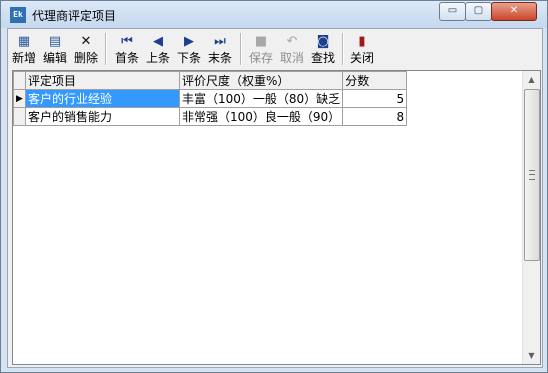  What do you see at coordinates (478, 11) in the screenshot?
I see `maximize-button: ▢` at bounding box center [478, 11].